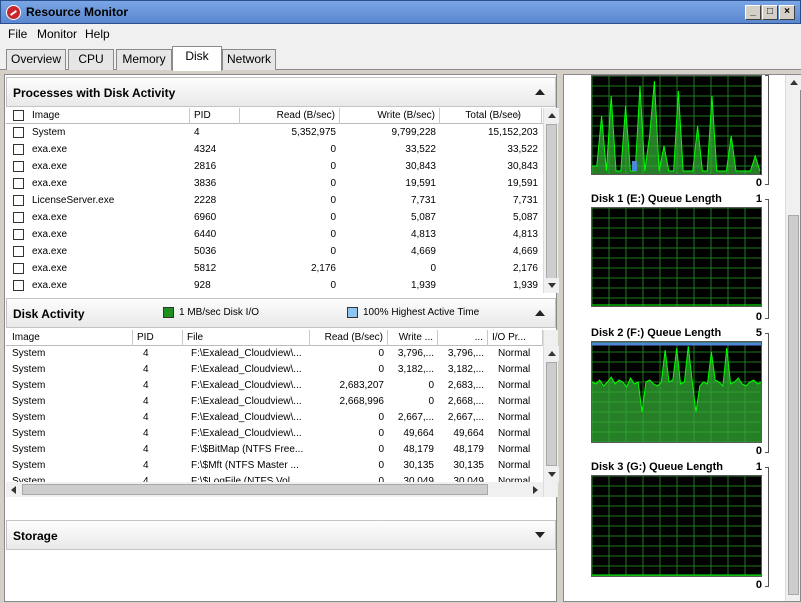  I want to click on processes-section-header: Processes with Disk Activity, so click(281, 92).